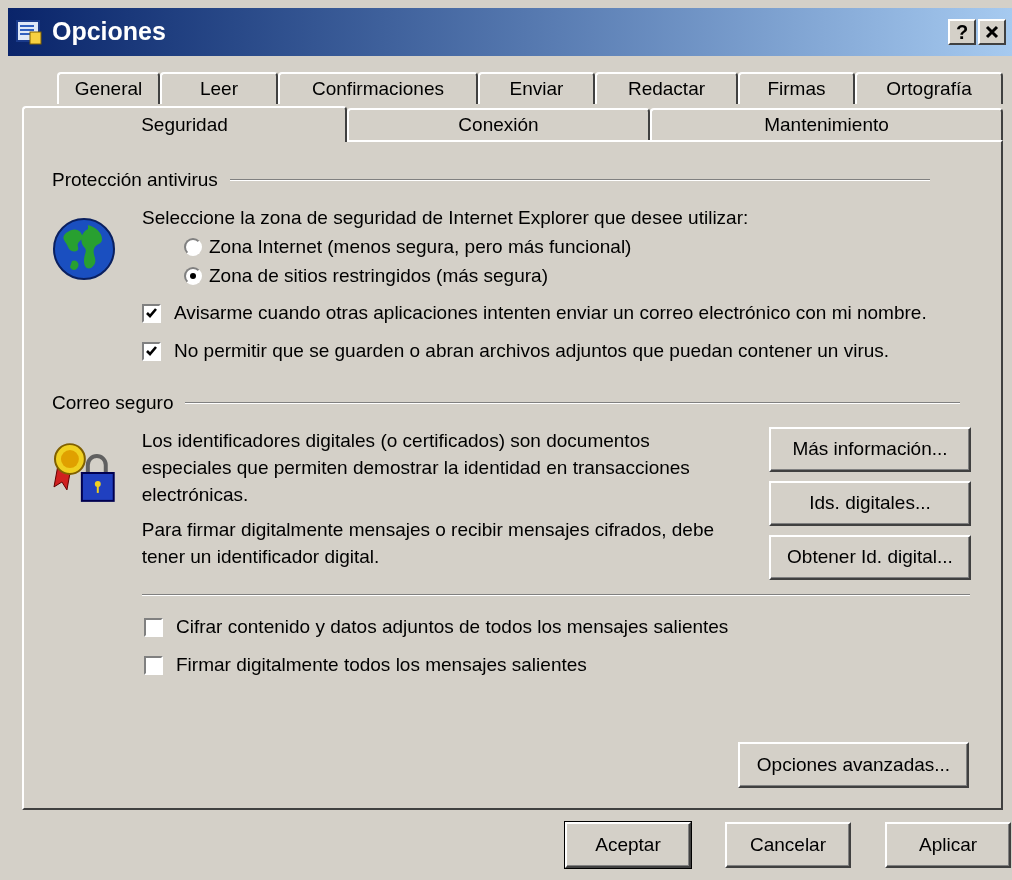 The image size is (1012, 880). Describe the element at coordinates (498, 124) in the screenshot. I see `tab: Conexión` at that location.